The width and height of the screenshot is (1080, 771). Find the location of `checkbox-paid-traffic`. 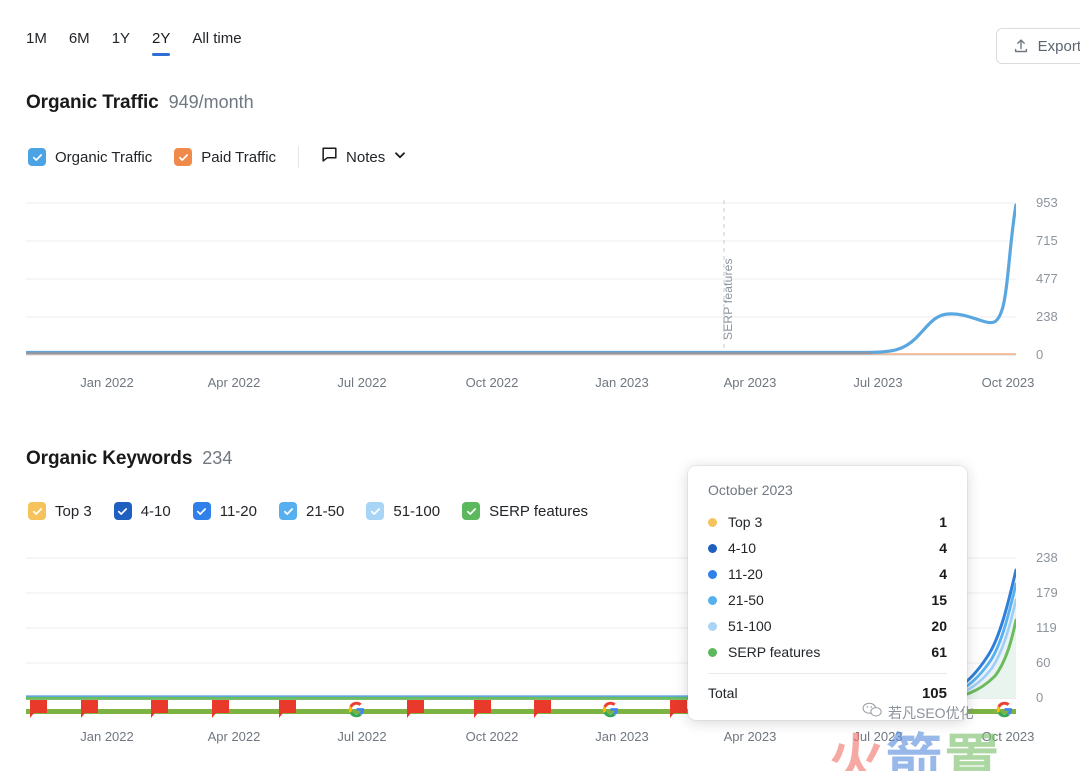

checkbox-paid-traffic is located at coordinates (183, 157).